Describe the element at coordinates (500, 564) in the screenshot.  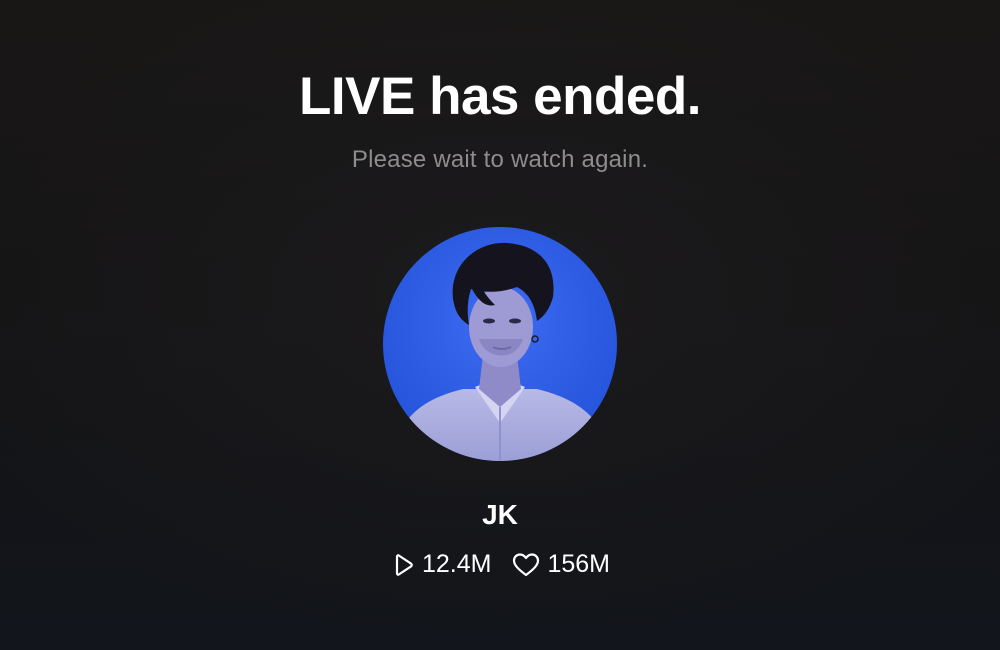
I see `stats-row: 12.4M 156M` at that location.